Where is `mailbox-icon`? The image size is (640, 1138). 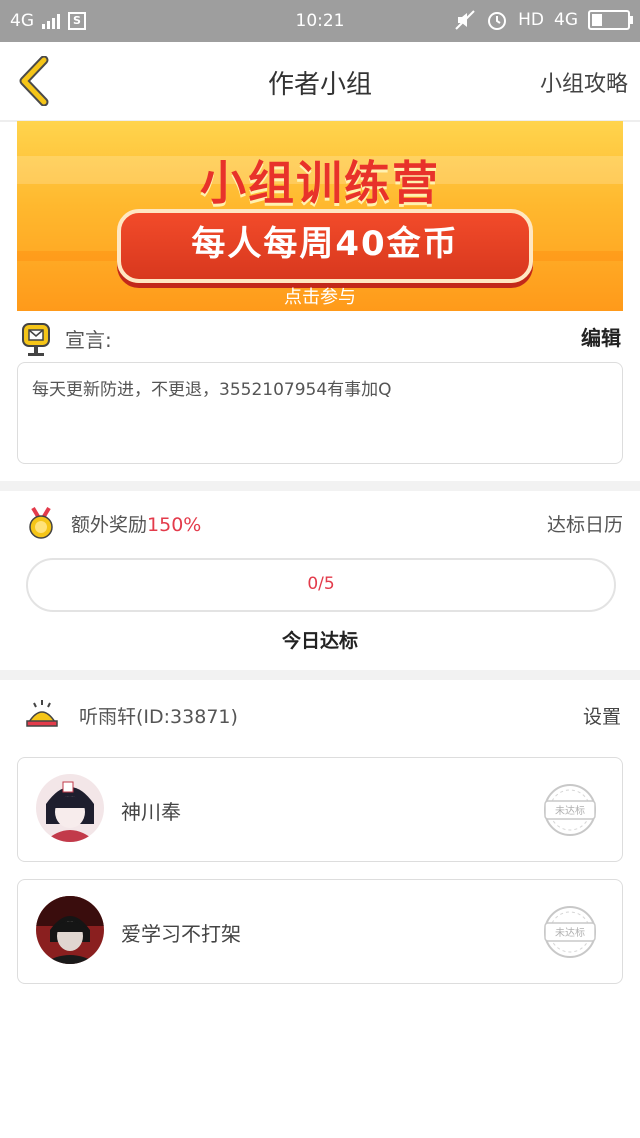 mailbox-icon is located at coordinates (36, 339).